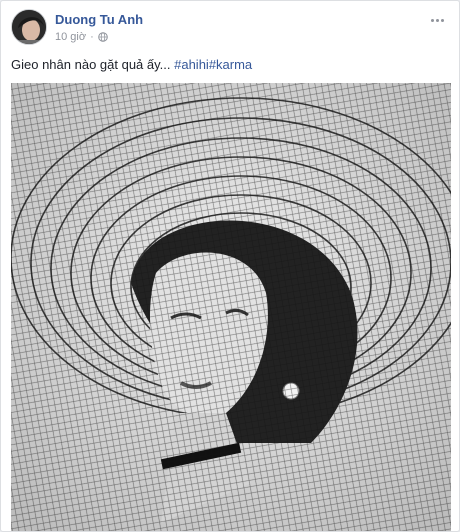  What do you see at coordinates (99, 19) in the screenshot?
I see `author-name: Duong Tu Anh` at bounding box center [99, 19].